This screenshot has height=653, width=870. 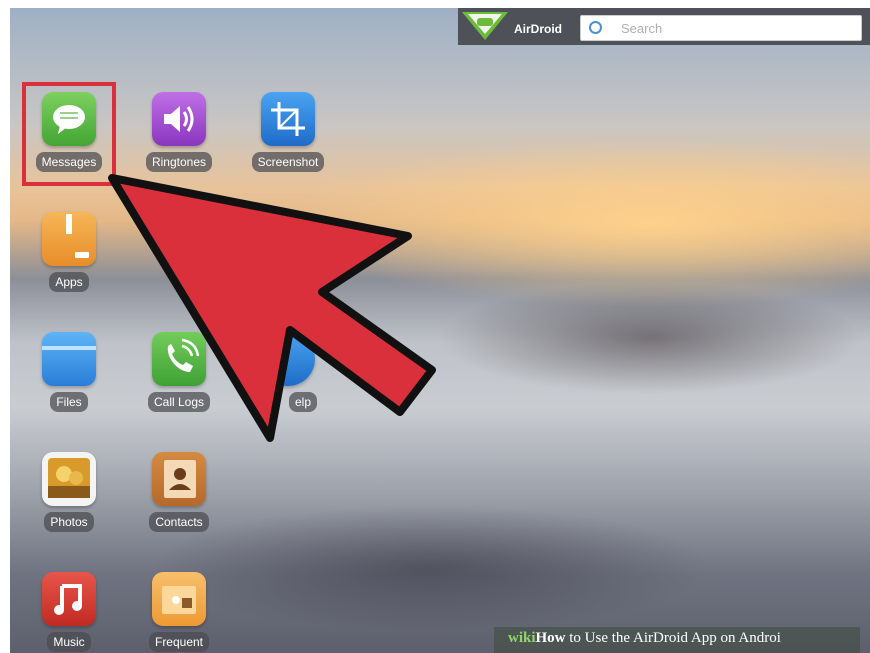 I want to click on watermark-wiki: wiki, so click(x=522, y=638).